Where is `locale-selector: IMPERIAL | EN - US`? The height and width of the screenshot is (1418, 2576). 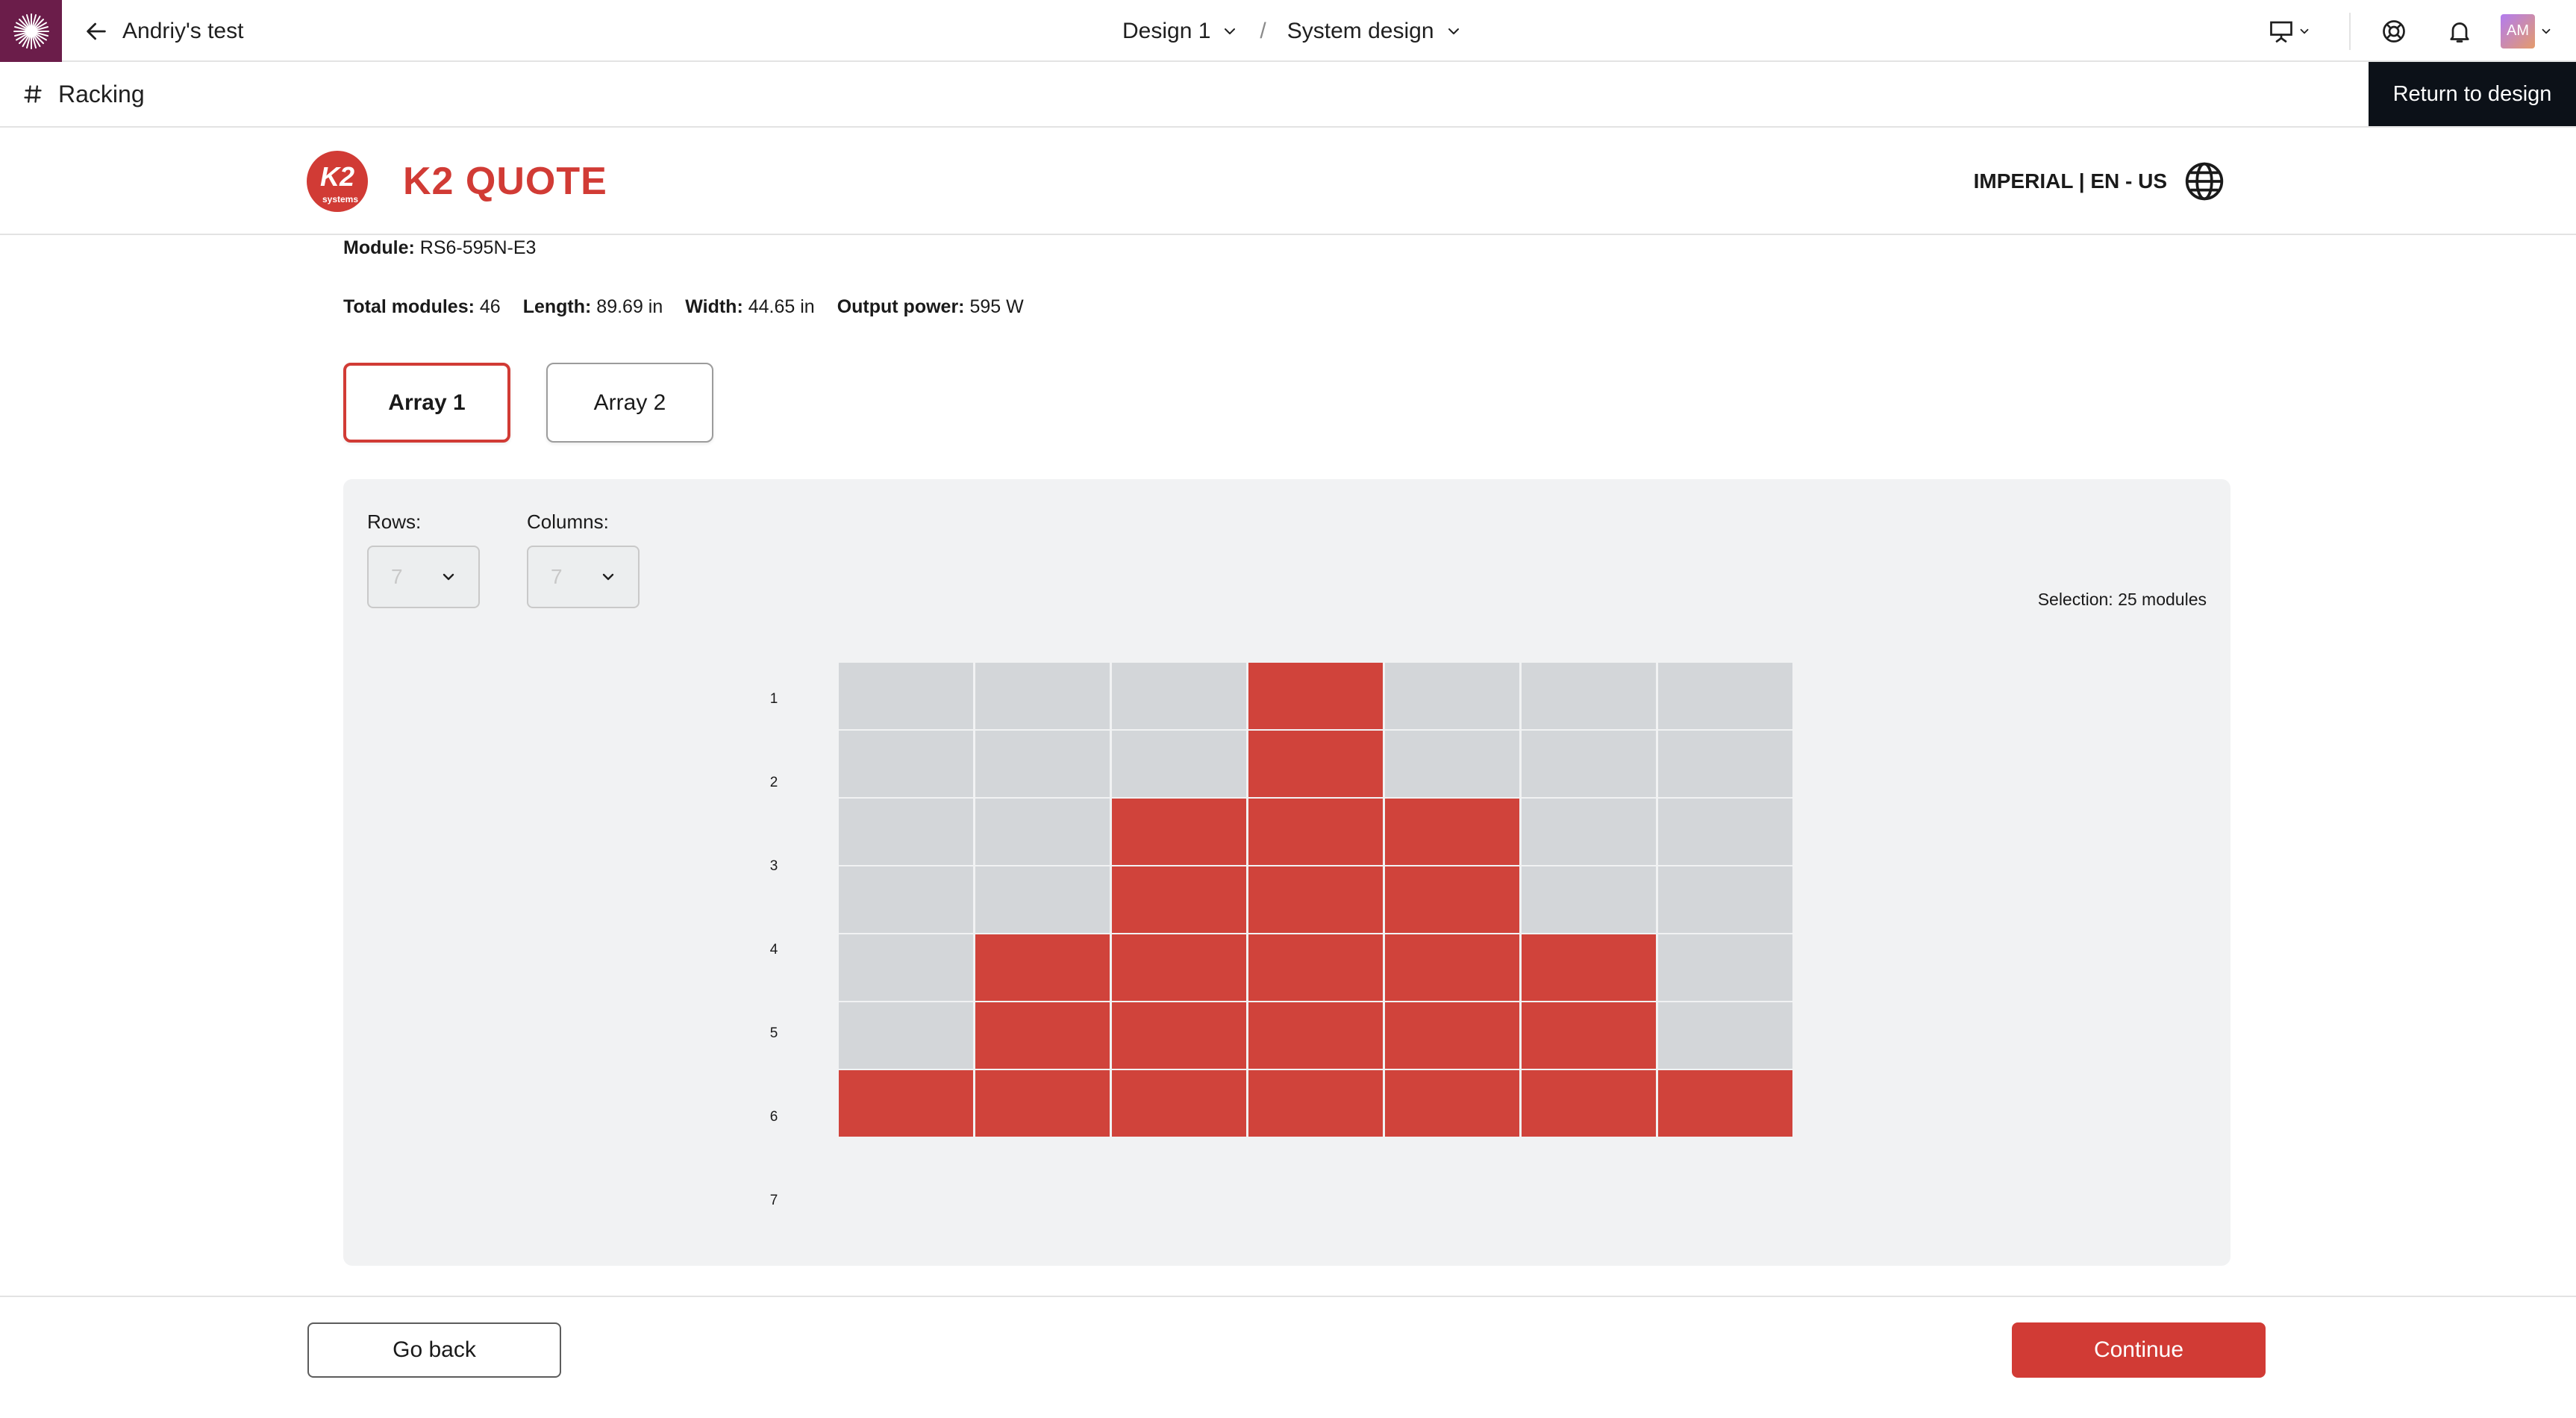
locale-selector: IMPERIAL | EN - US is located at coordinates (2099, 181).